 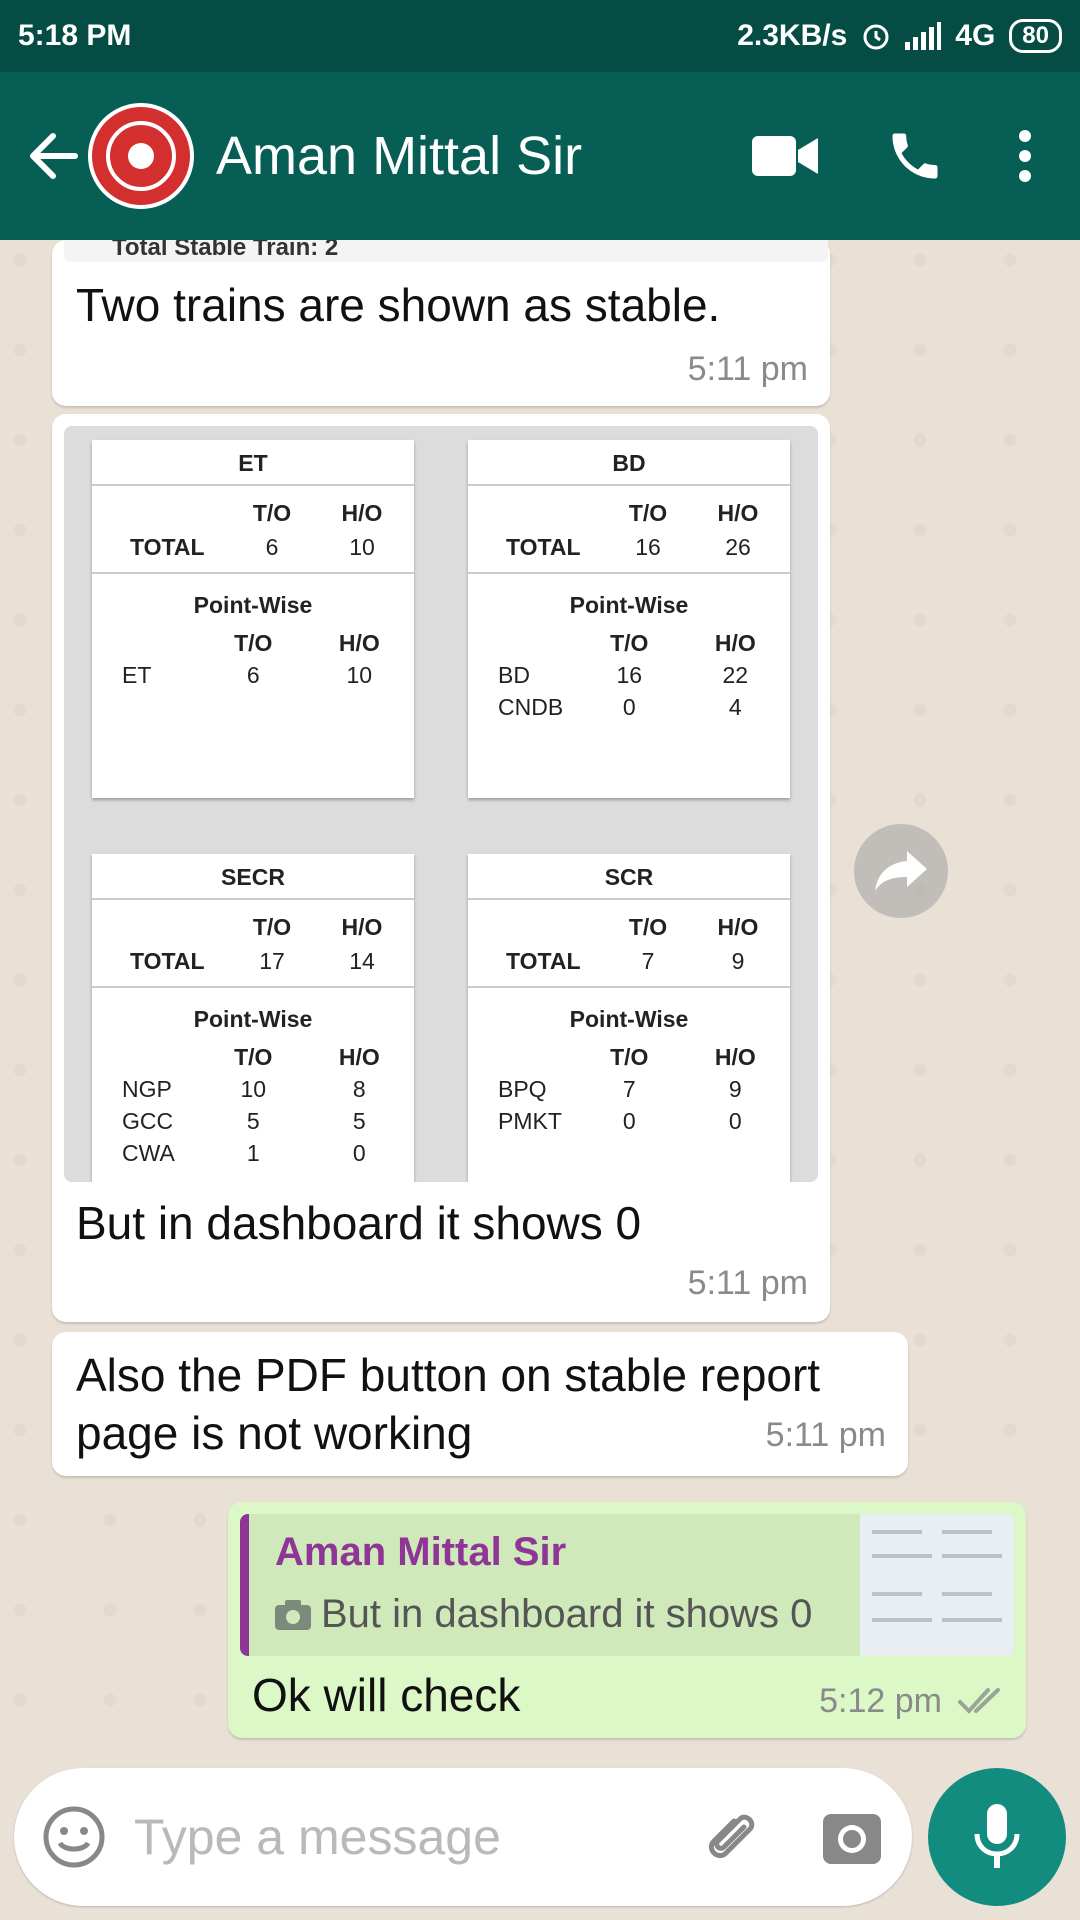 I want to click on image-strip-text: Total Stable Train: 2, so click(x=225, y=250).